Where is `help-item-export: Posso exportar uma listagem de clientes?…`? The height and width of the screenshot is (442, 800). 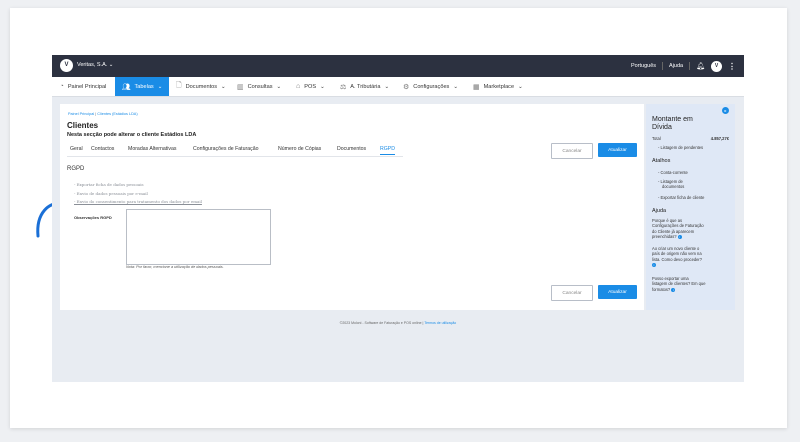
help-item-export: Posso exportar uma listagem de clientes?… is located at coordinates (690, 284).